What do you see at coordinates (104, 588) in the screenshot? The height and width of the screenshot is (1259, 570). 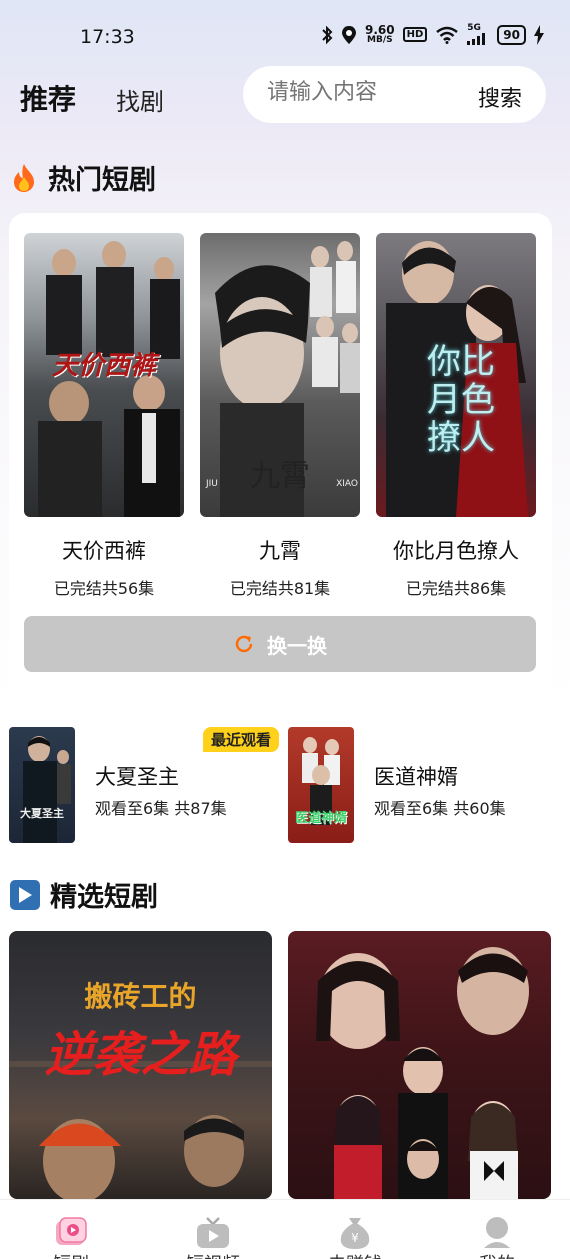 I see `hot-drama-episodes: 已完结共56集` at bounding box center [104, 588].